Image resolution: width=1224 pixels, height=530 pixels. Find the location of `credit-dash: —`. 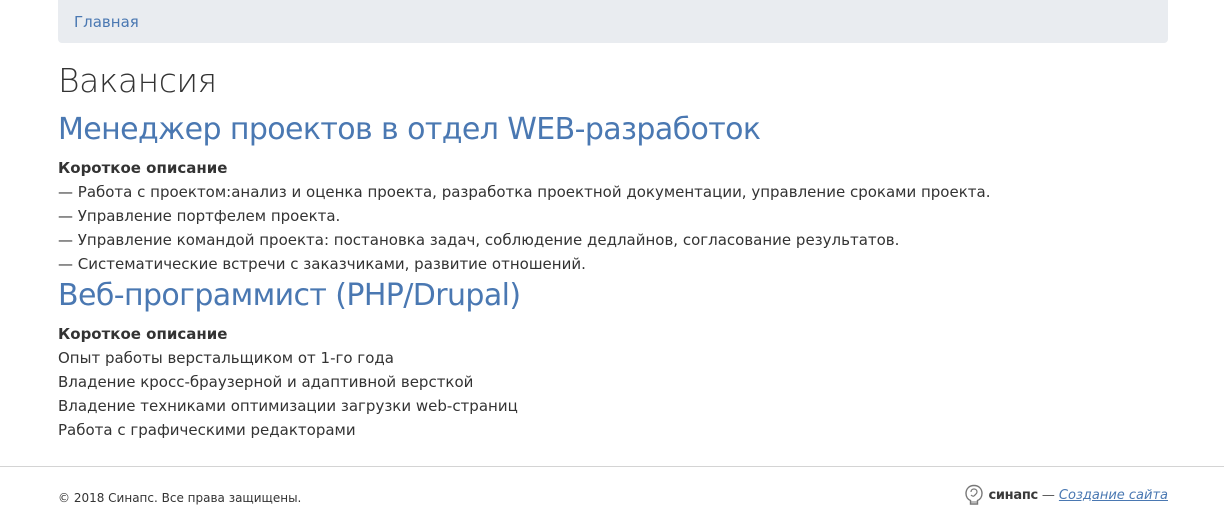

credit-dash: — is located at coordinates (1048, 495).